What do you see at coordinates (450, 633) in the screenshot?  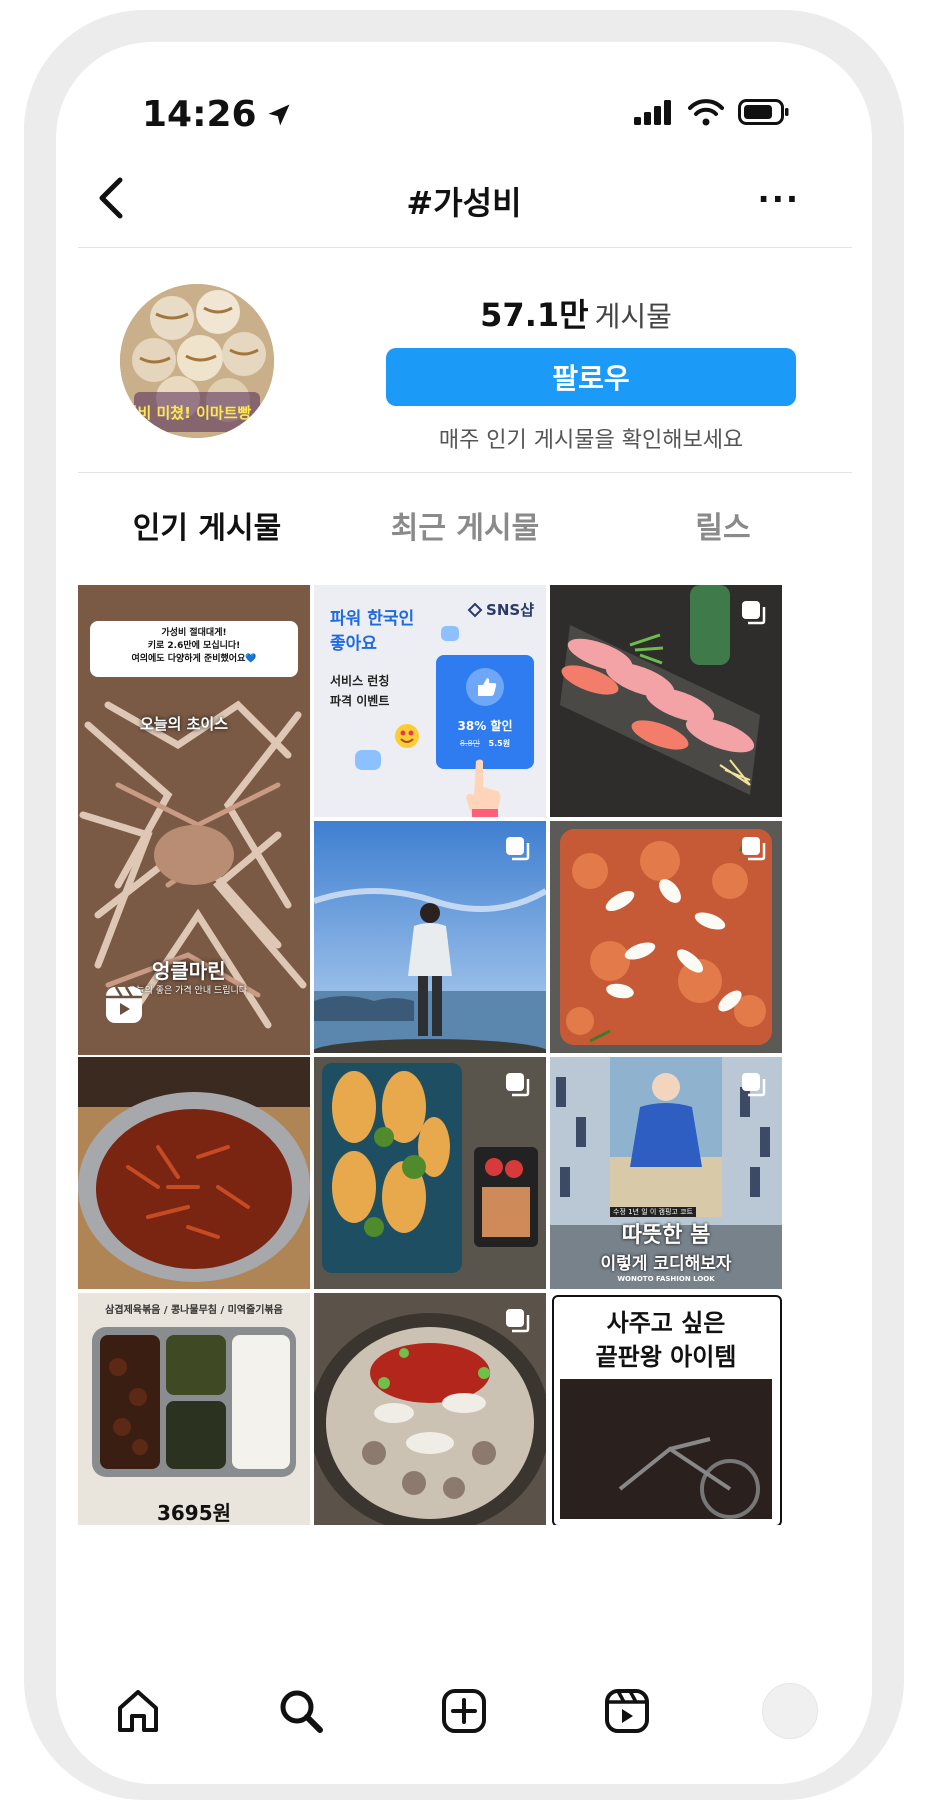 I see `like-bubble-icon-small` at bounding box center [450, 633].